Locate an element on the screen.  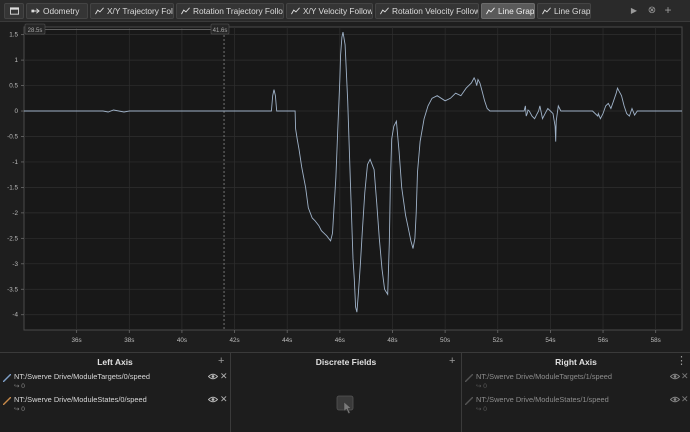
tab-home is located at coordinates (14, 11).